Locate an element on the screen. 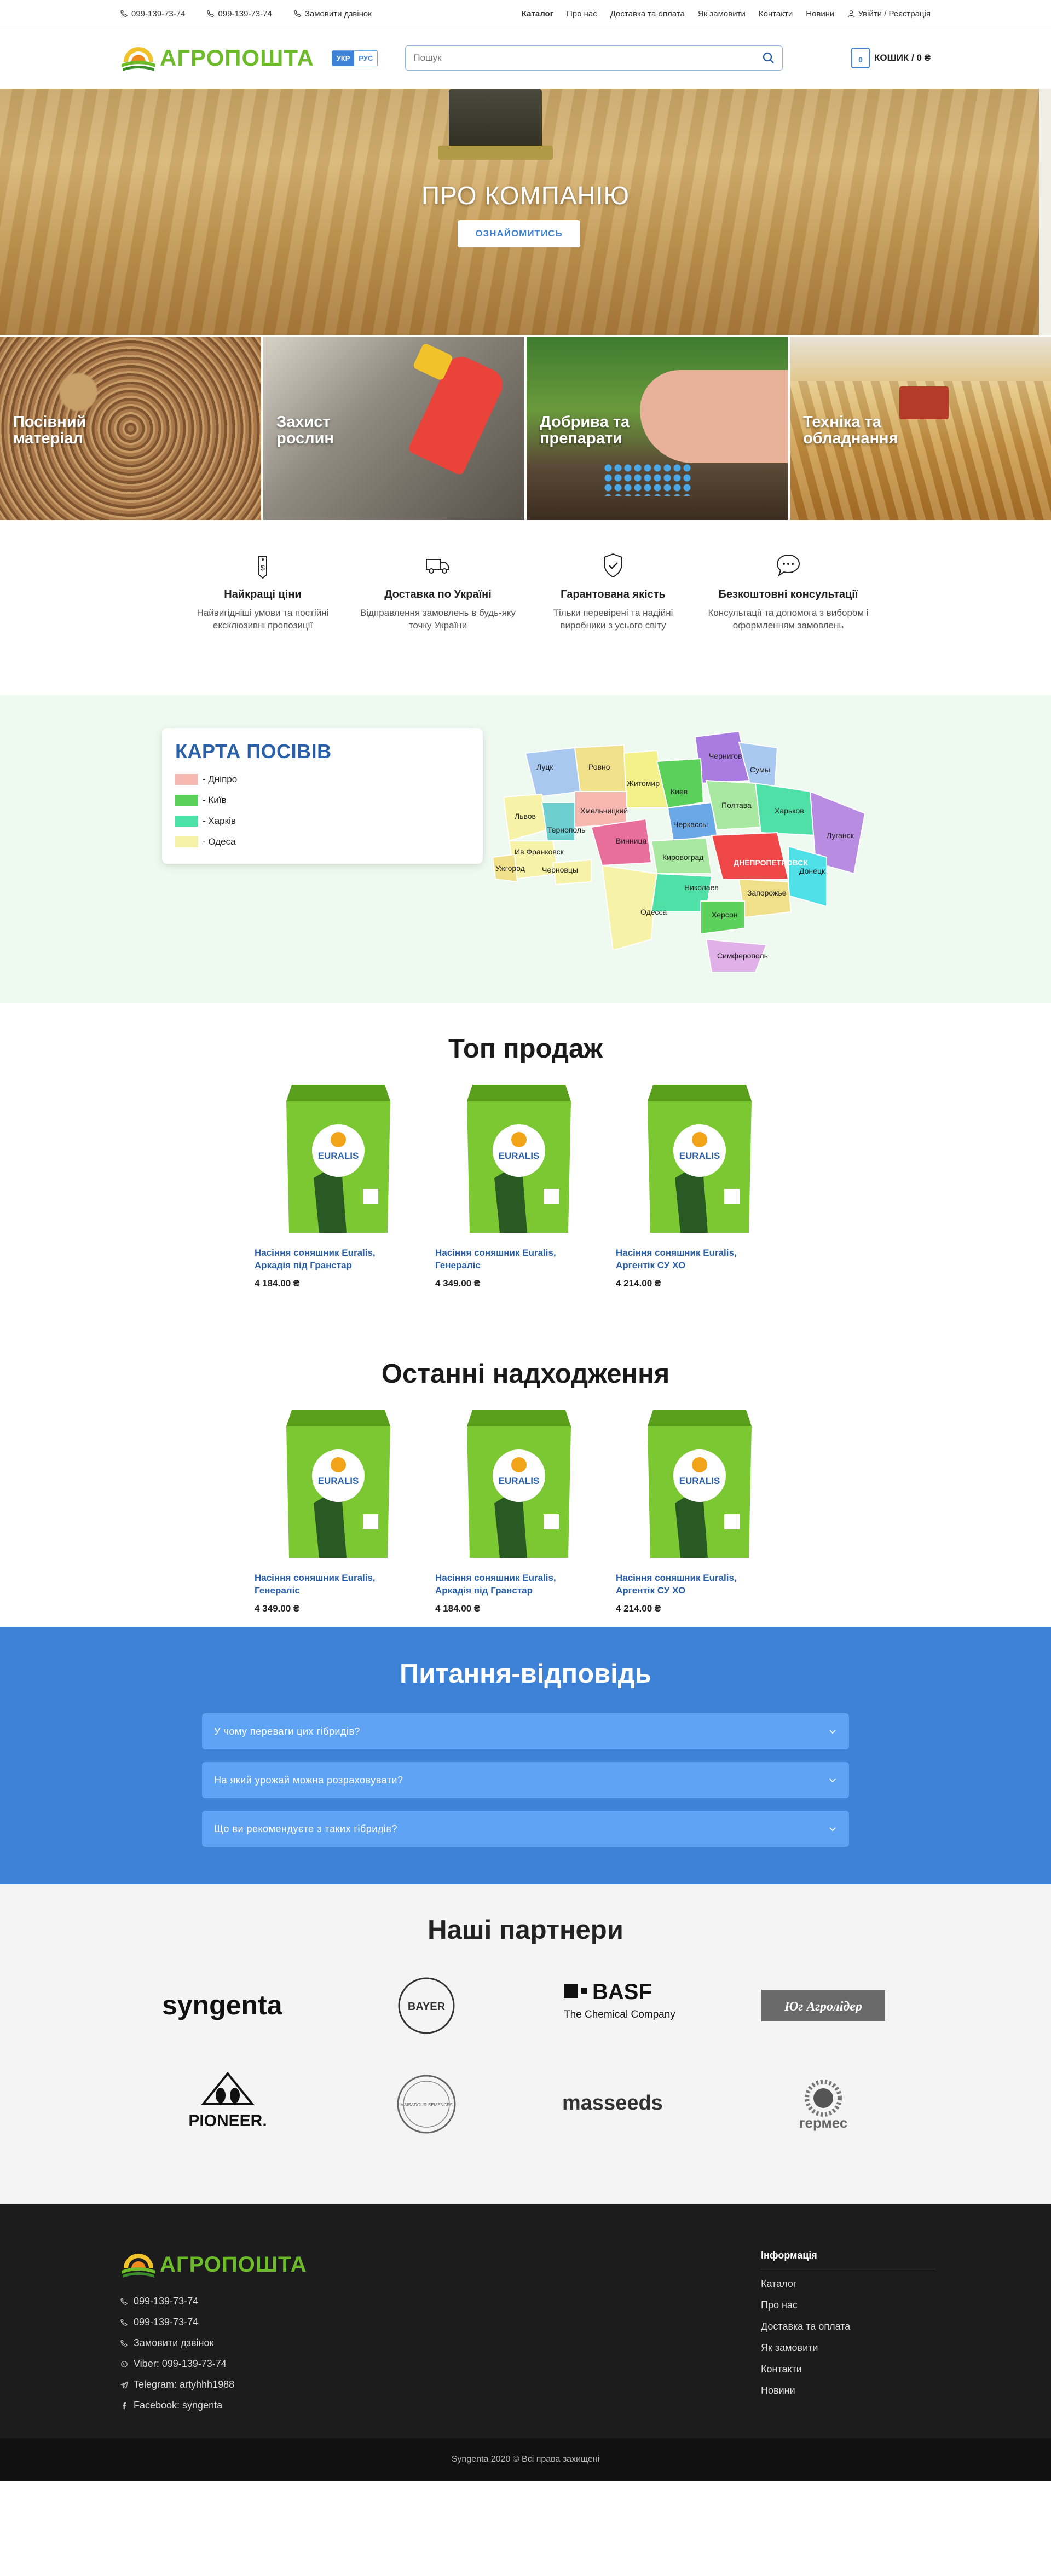 The height and width of the screenshot is (2576, 1051). footer-telegram: Telegram: artyhhh1988 is located at coordinates (213, 2384).